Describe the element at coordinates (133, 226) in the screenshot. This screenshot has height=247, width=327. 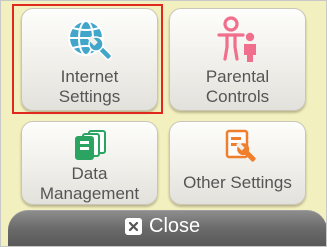
I see `x-box-icon` at that location.